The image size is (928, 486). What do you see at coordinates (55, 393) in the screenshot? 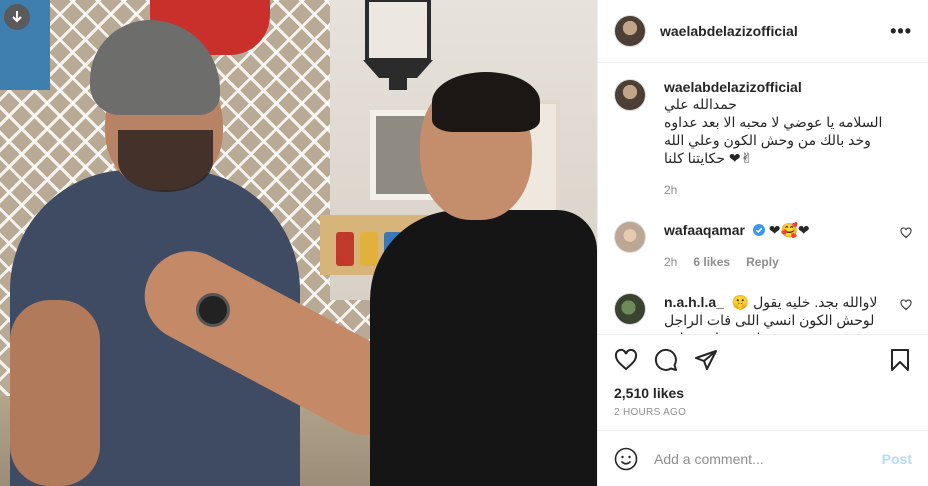
I see `photo-man-left-arm` at bounding box center [55, 393].